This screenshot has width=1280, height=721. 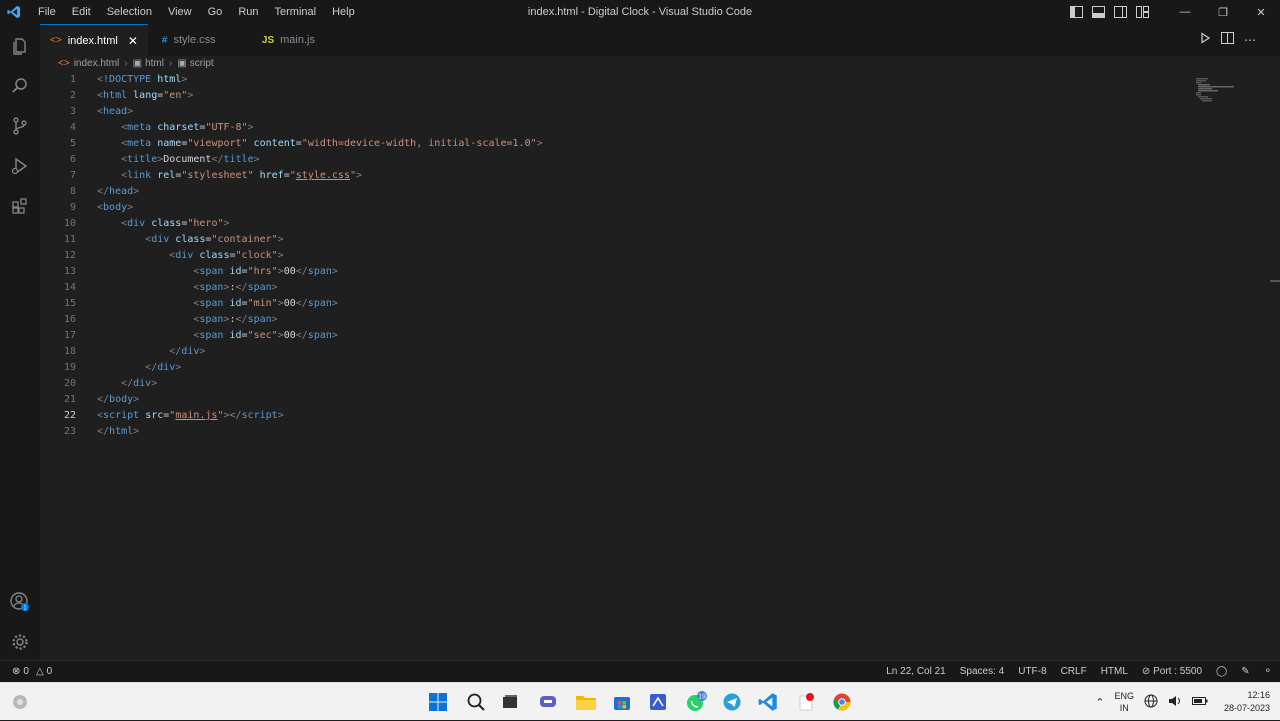 What do you see at coordinates (72, 143) in the screenshot?
I see `line-number: 5` at bounding box center [72, 143].